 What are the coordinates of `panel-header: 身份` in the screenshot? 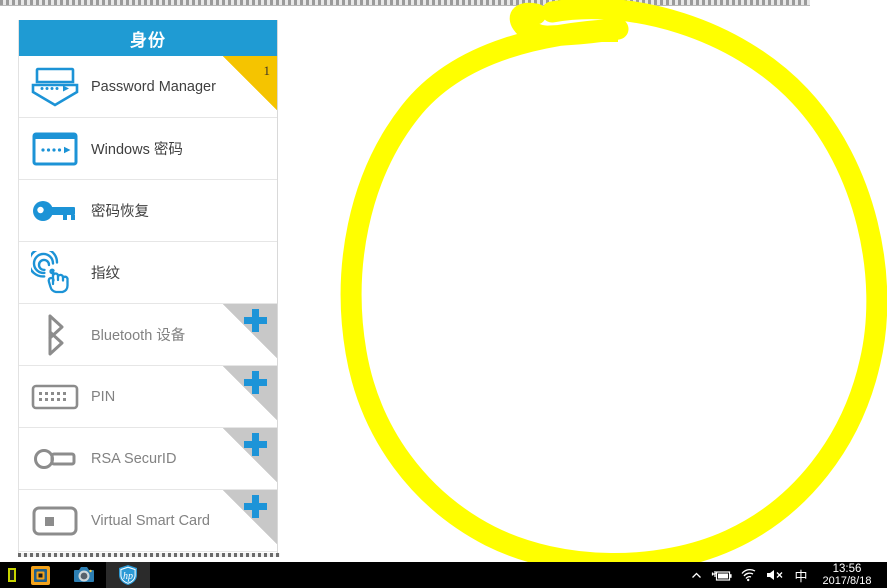 It's located at (148, 38).